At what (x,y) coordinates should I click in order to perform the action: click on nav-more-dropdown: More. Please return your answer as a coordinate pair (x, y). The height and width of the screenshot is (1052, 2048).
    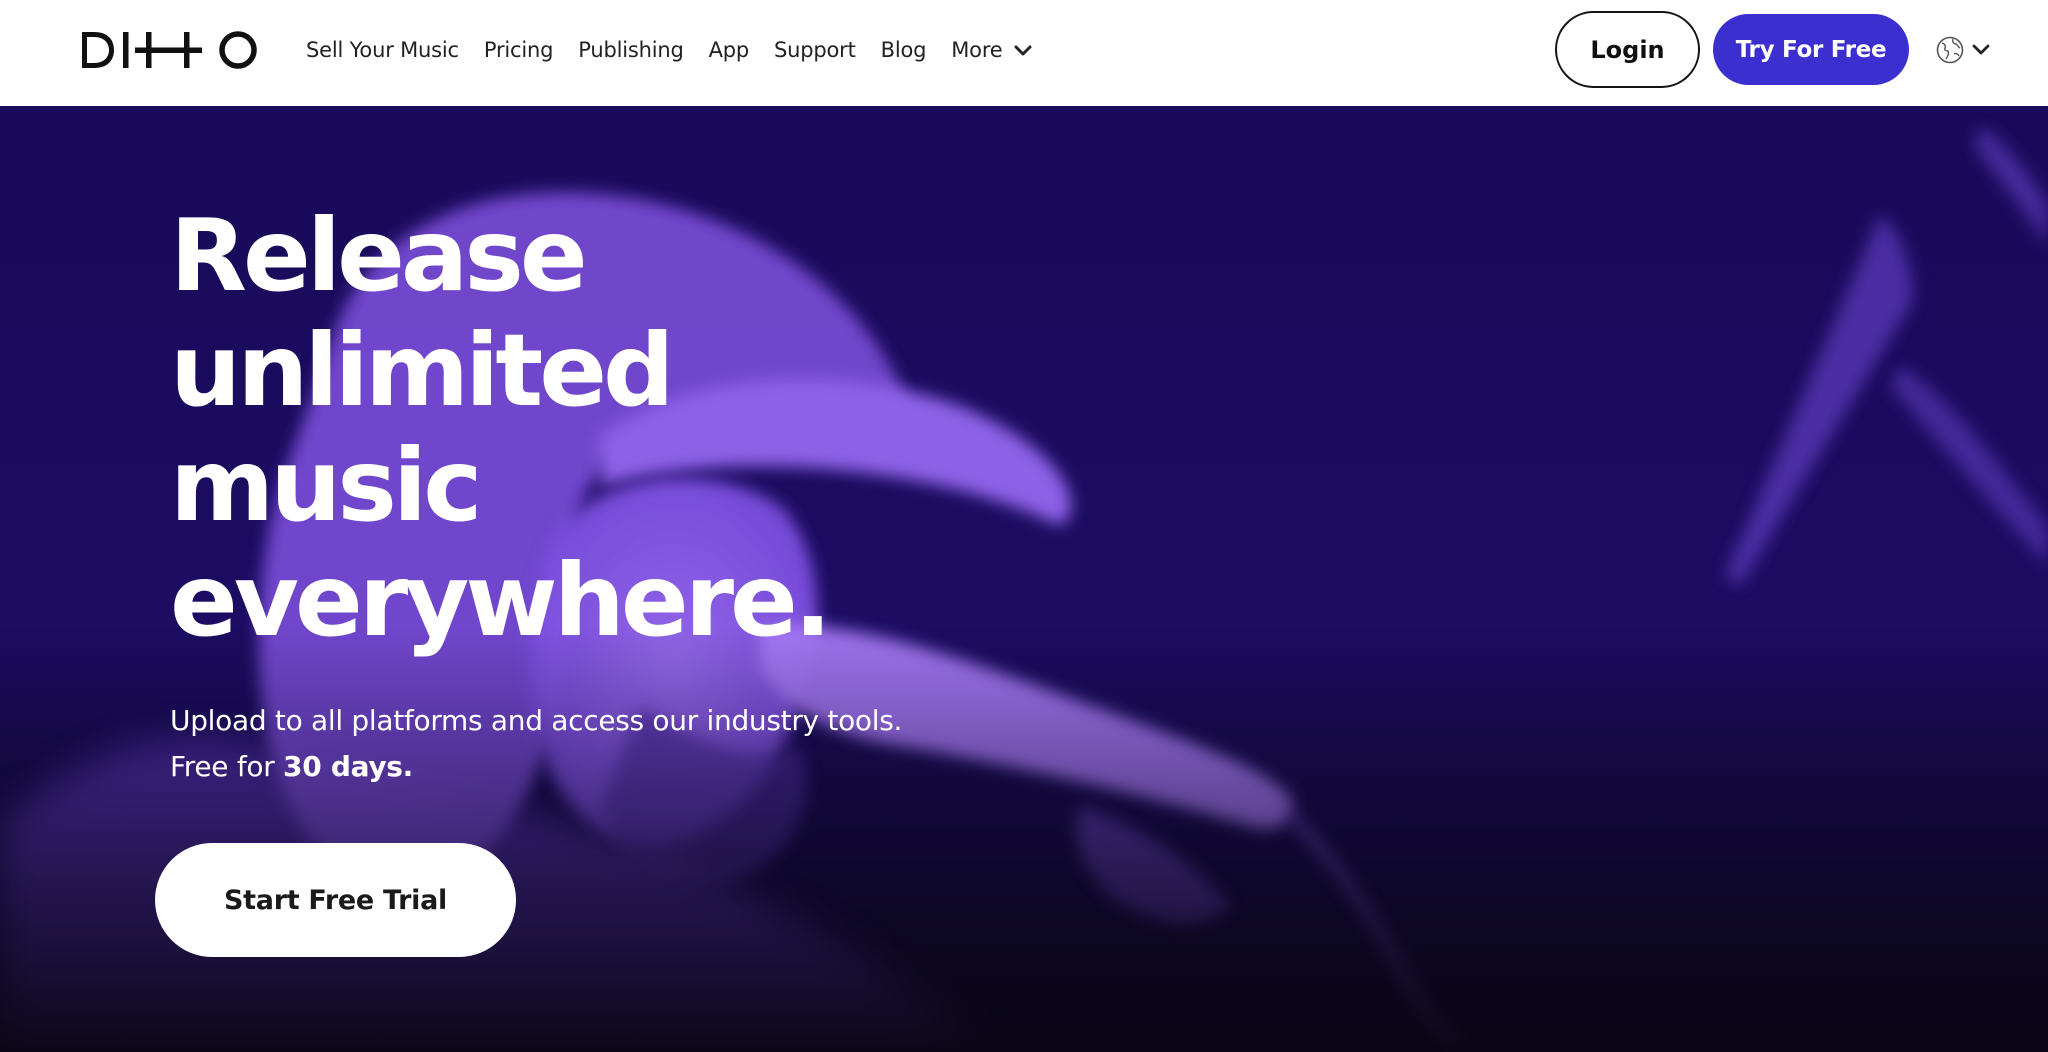
    Looking at the image, I should click on (991, 50).